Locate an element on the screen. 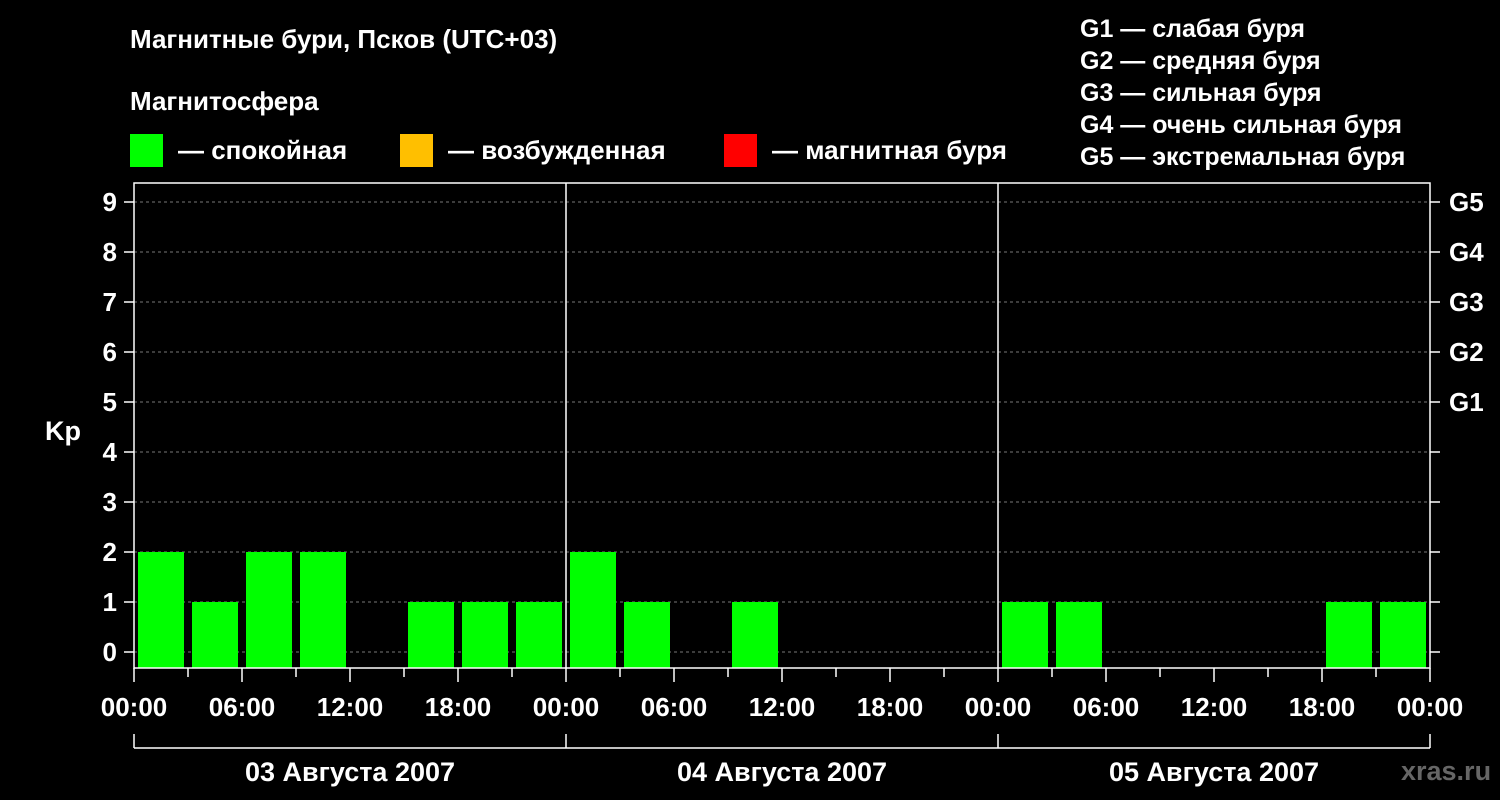 This screenshot has width=1500, height=800. y-tick-label: 2 is located at coordinates (110, 552).